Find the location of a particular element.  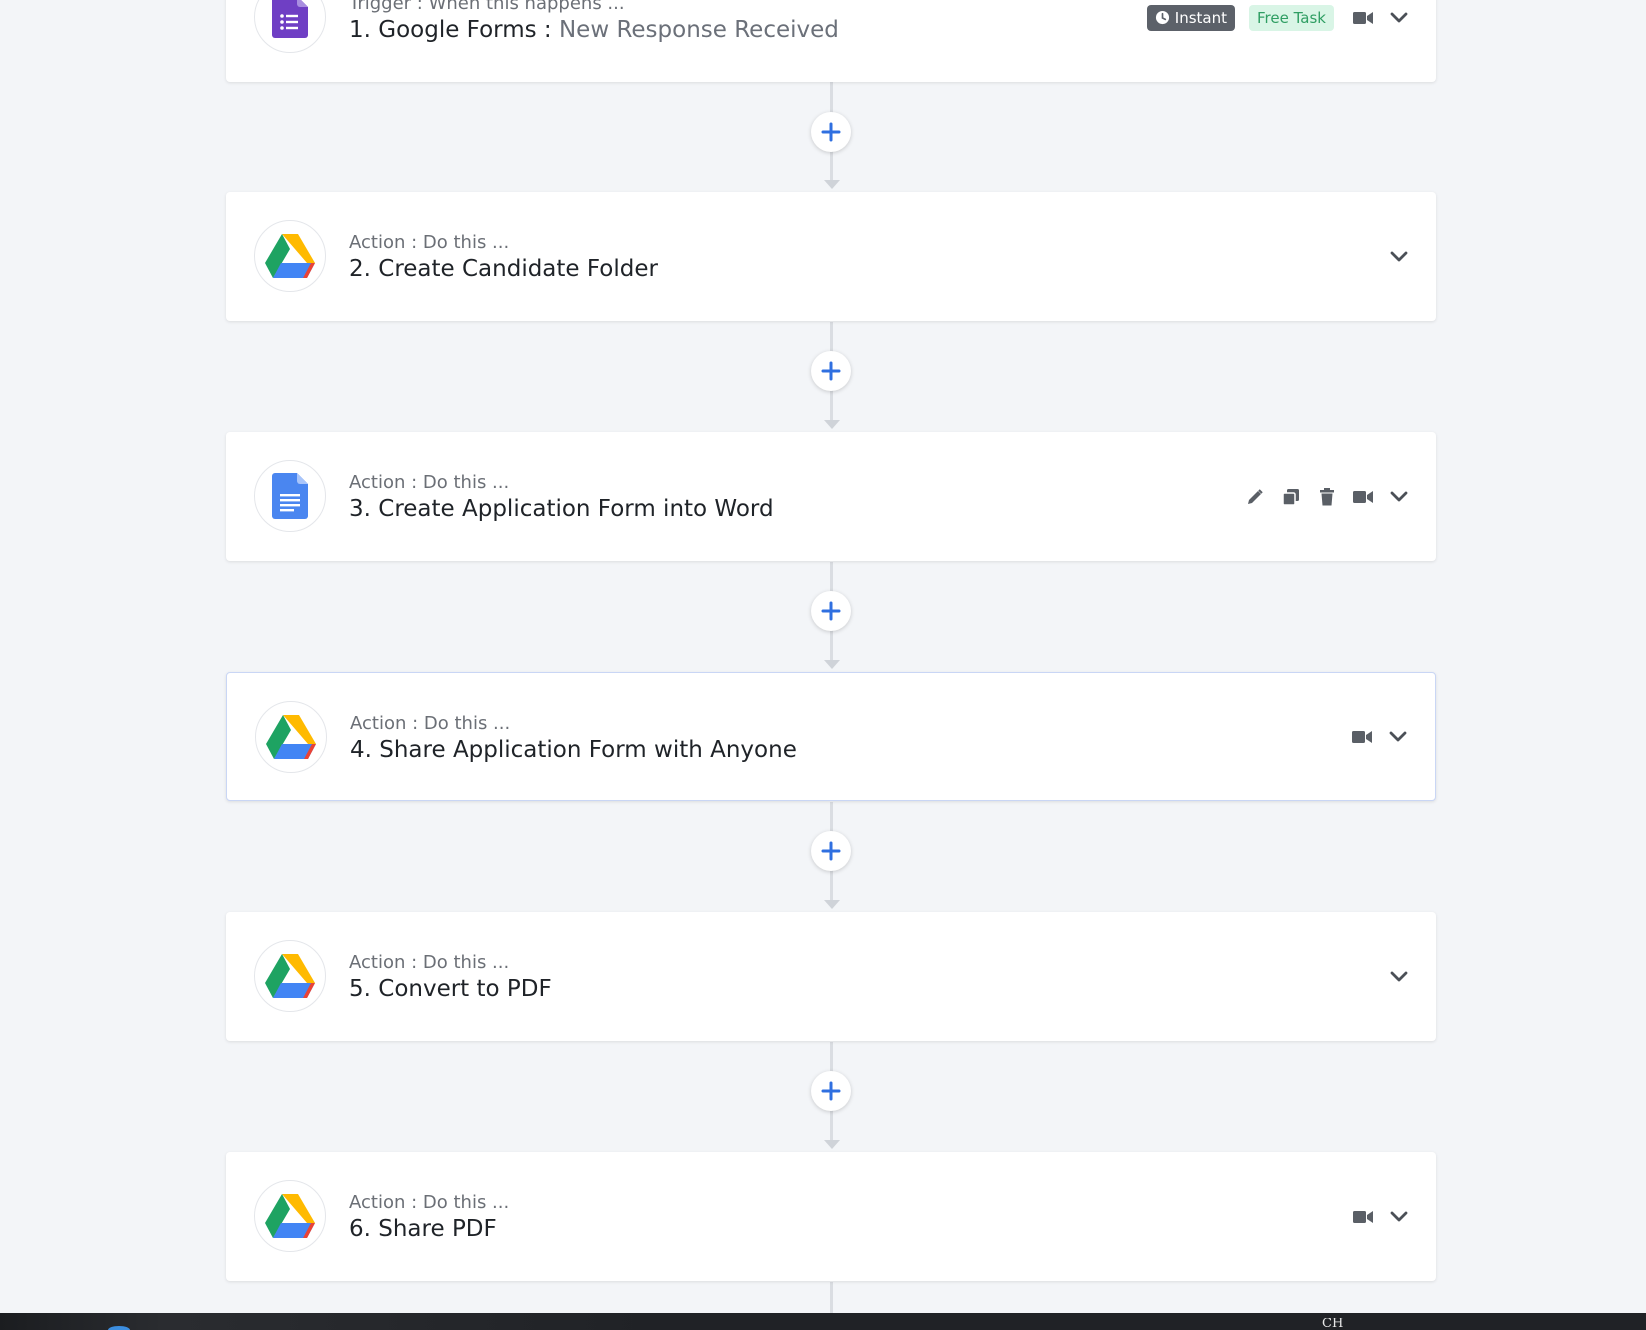

step-event-name: New Response Received is located at coordinates (698, 30).